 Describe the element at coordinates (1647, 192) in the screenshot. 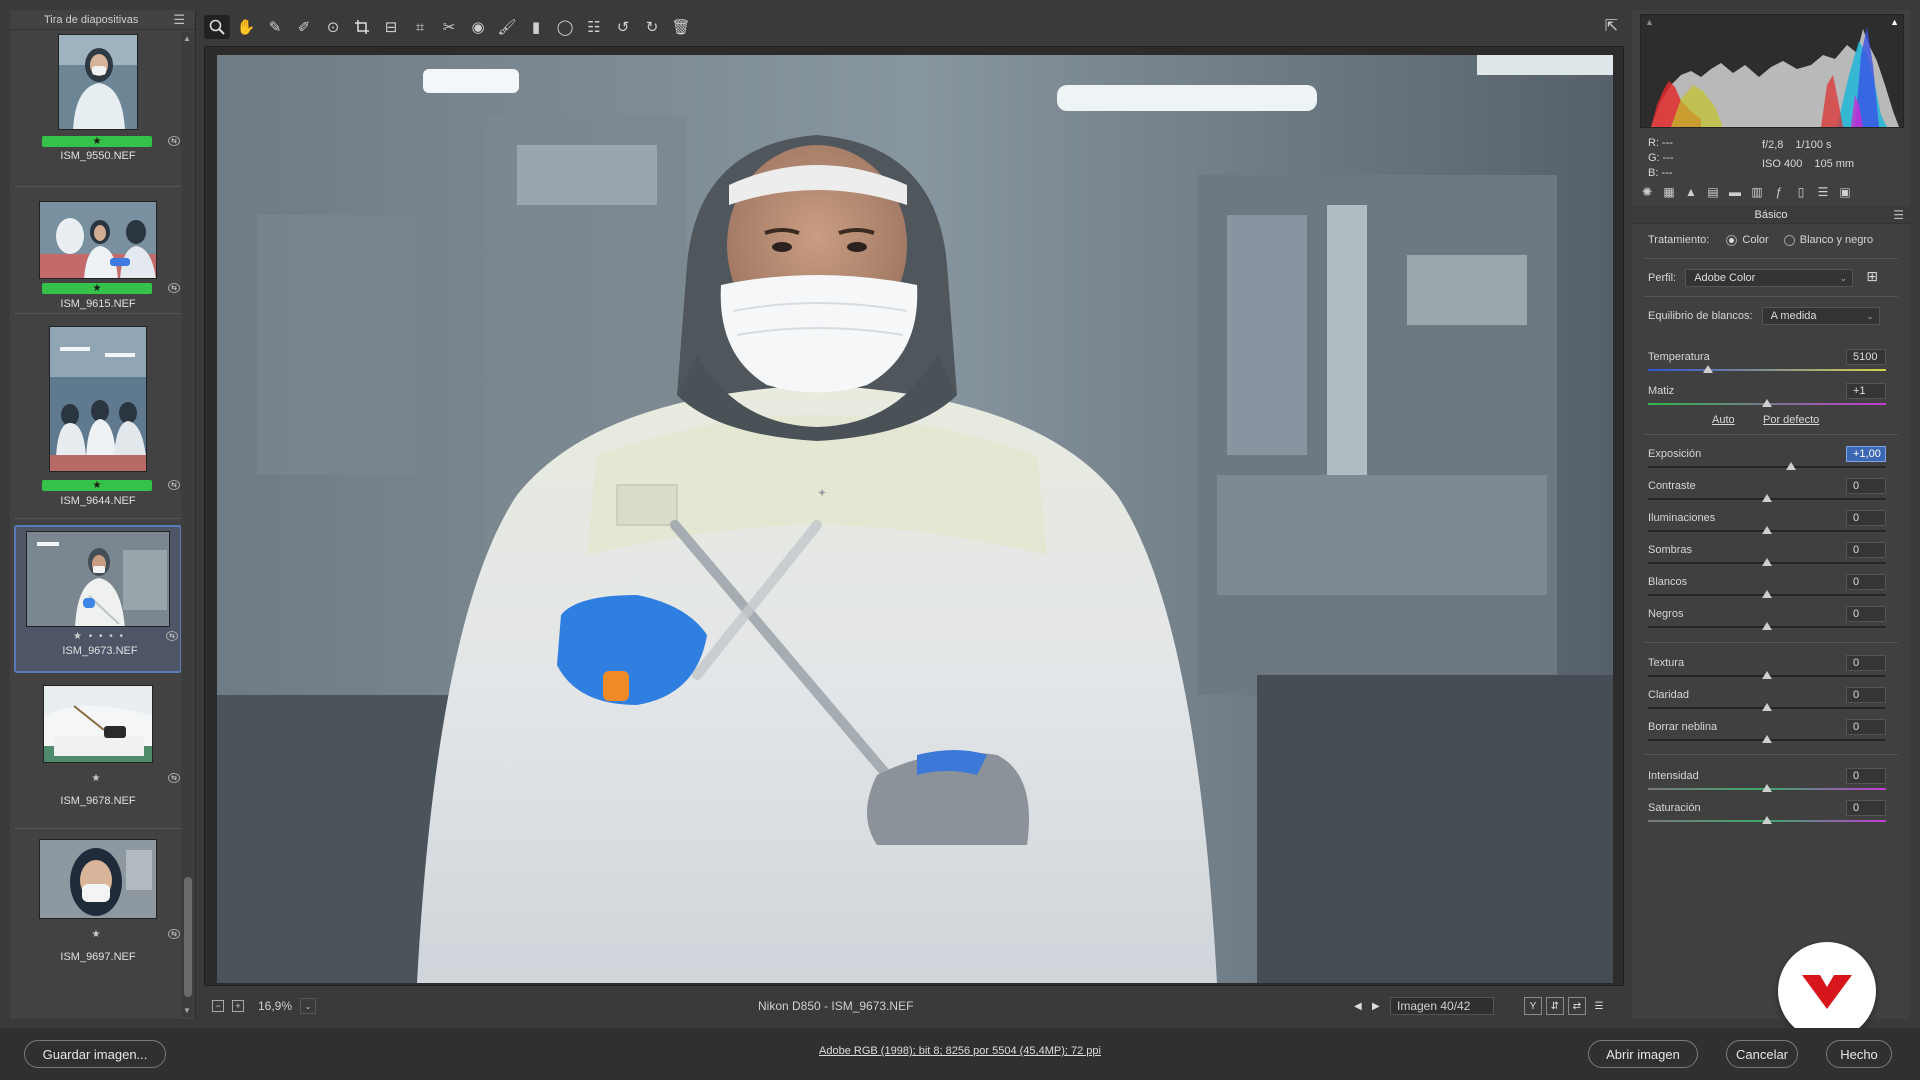

I see `basic-tab-icon: ✺` at that location.